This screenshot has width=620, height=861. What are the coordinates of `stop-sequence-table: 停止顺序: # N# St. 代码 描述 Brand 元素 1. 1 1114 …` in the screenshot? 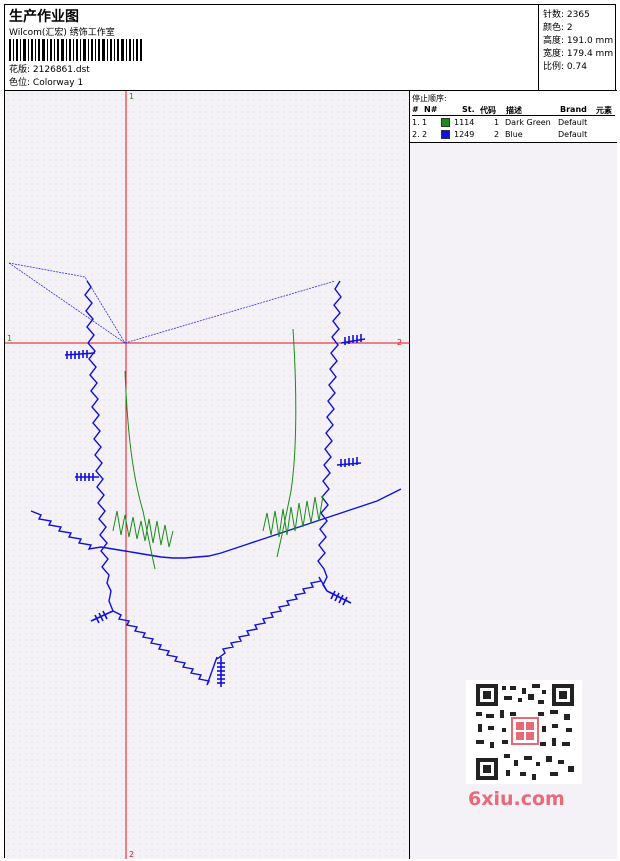 It's located at (513, 117).